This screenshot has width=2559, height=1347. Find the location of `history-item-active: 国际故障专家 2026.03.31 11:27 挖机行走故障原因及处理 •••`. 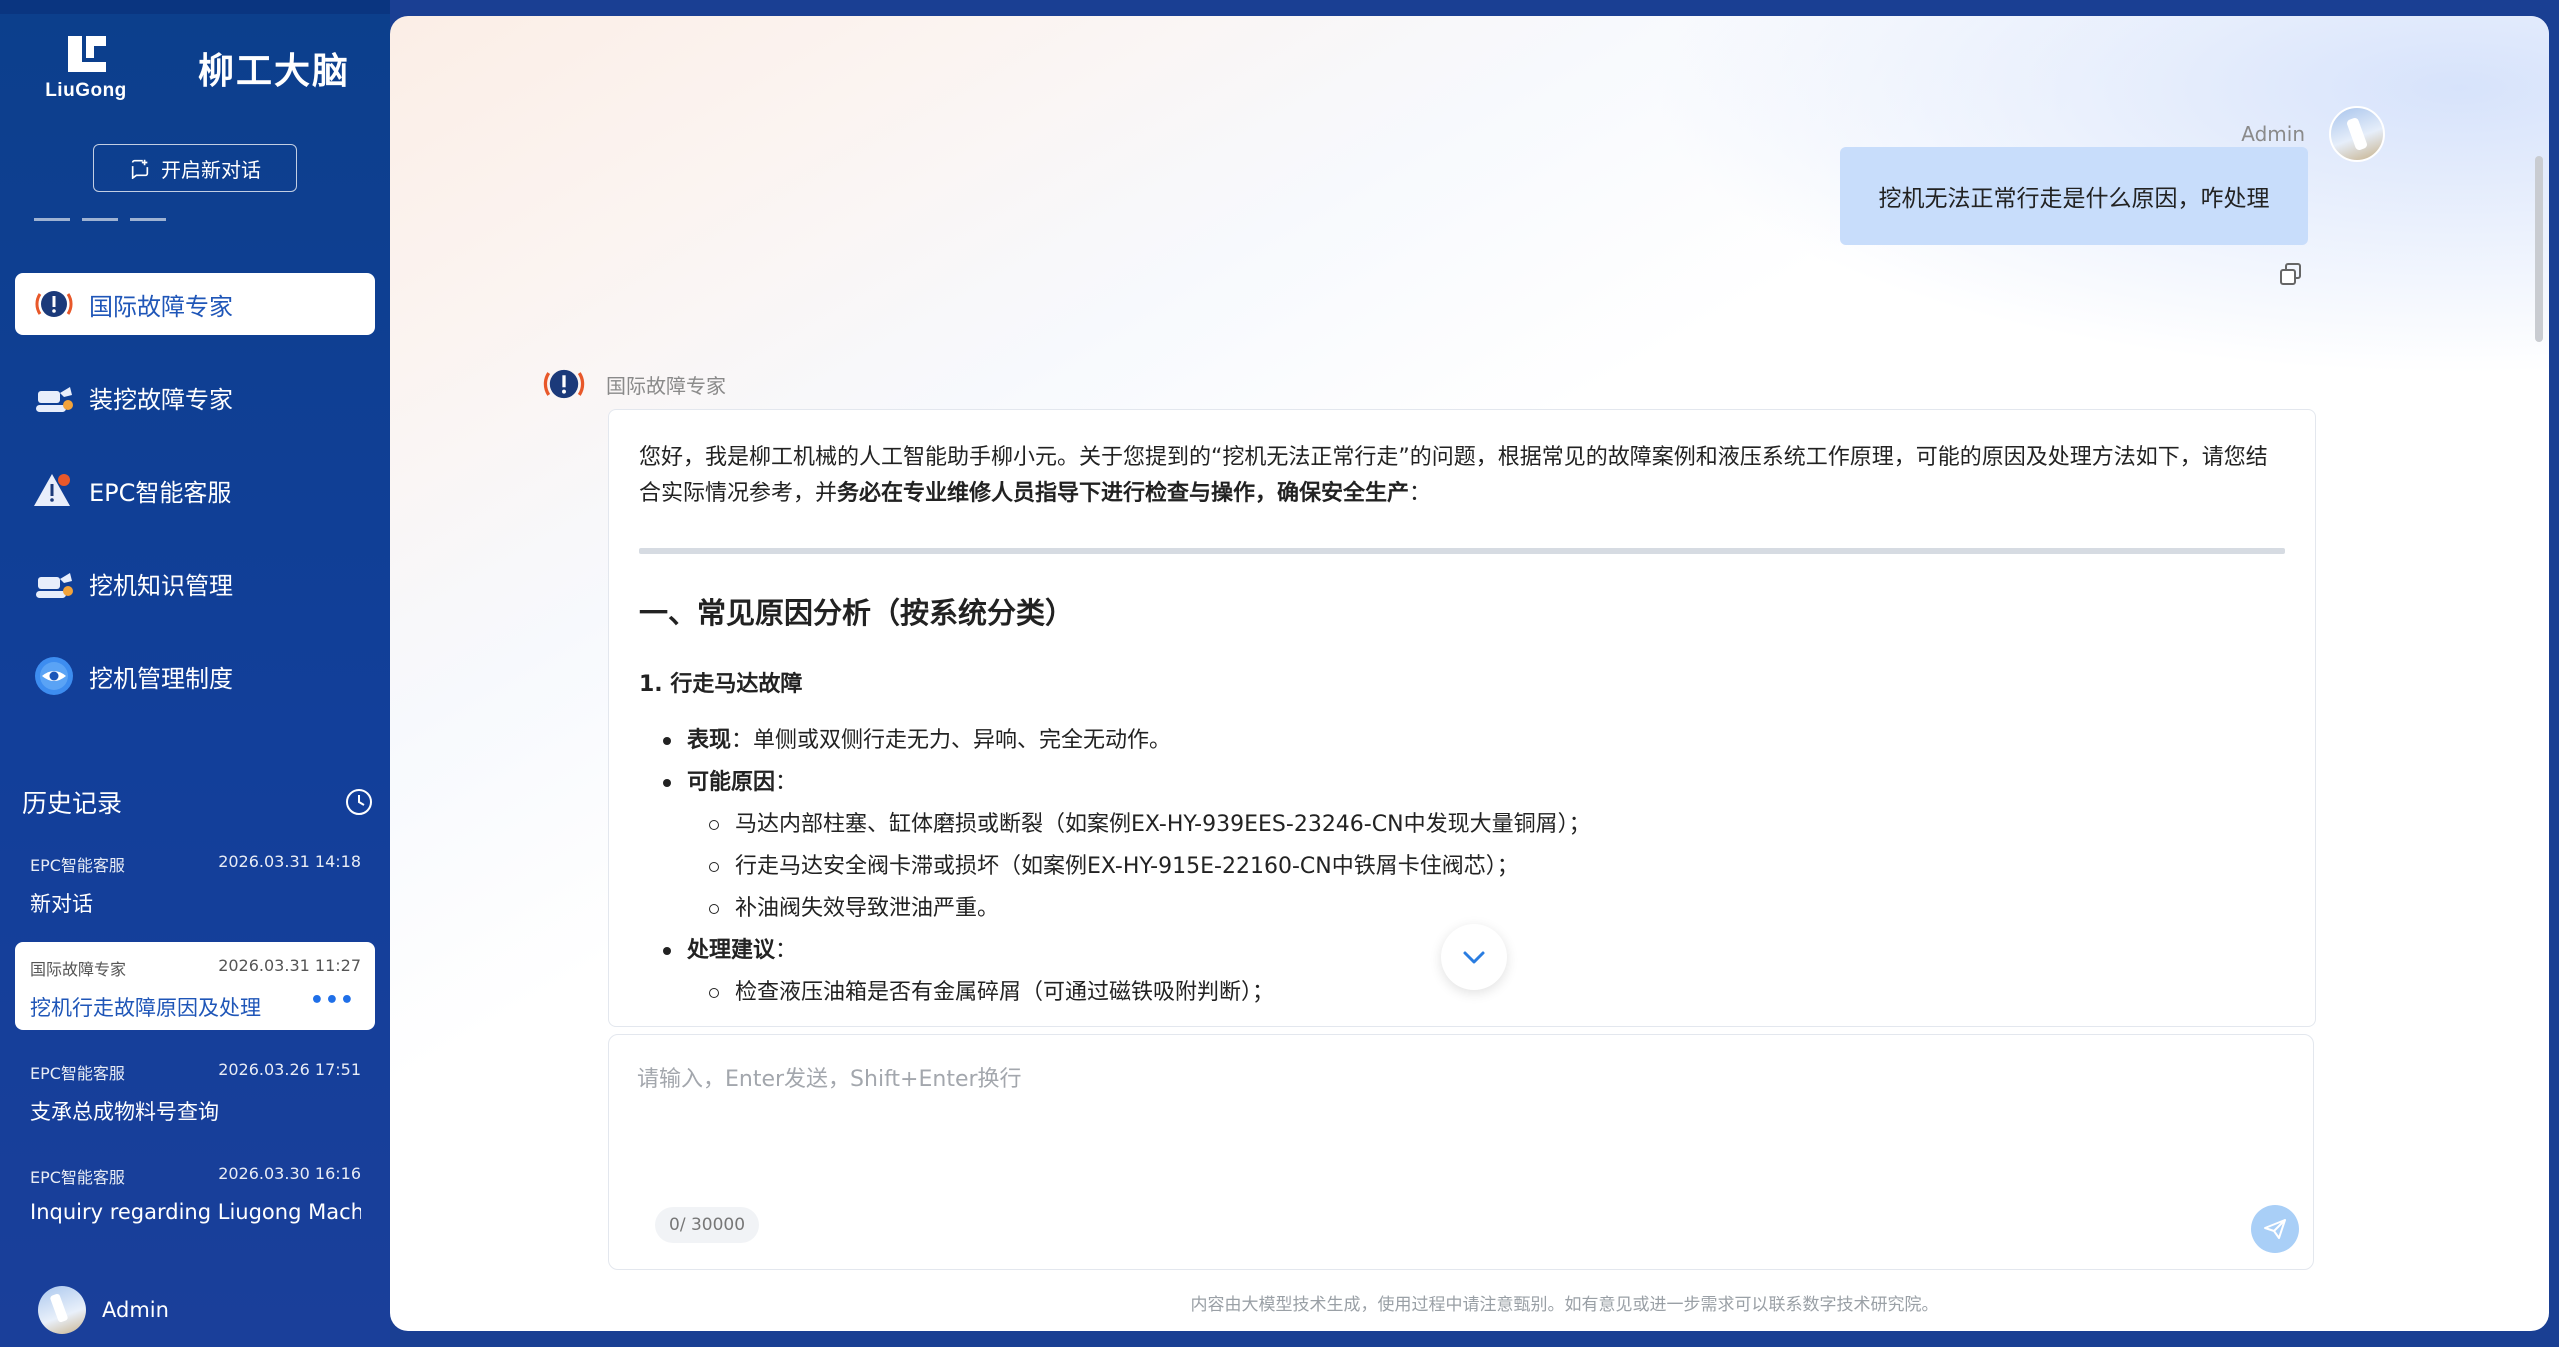

history-item-active: 国际故障专家 2026.03.31 11:27 挖机行走故障原因及处理 ••• is located at coordinates (195, 986).